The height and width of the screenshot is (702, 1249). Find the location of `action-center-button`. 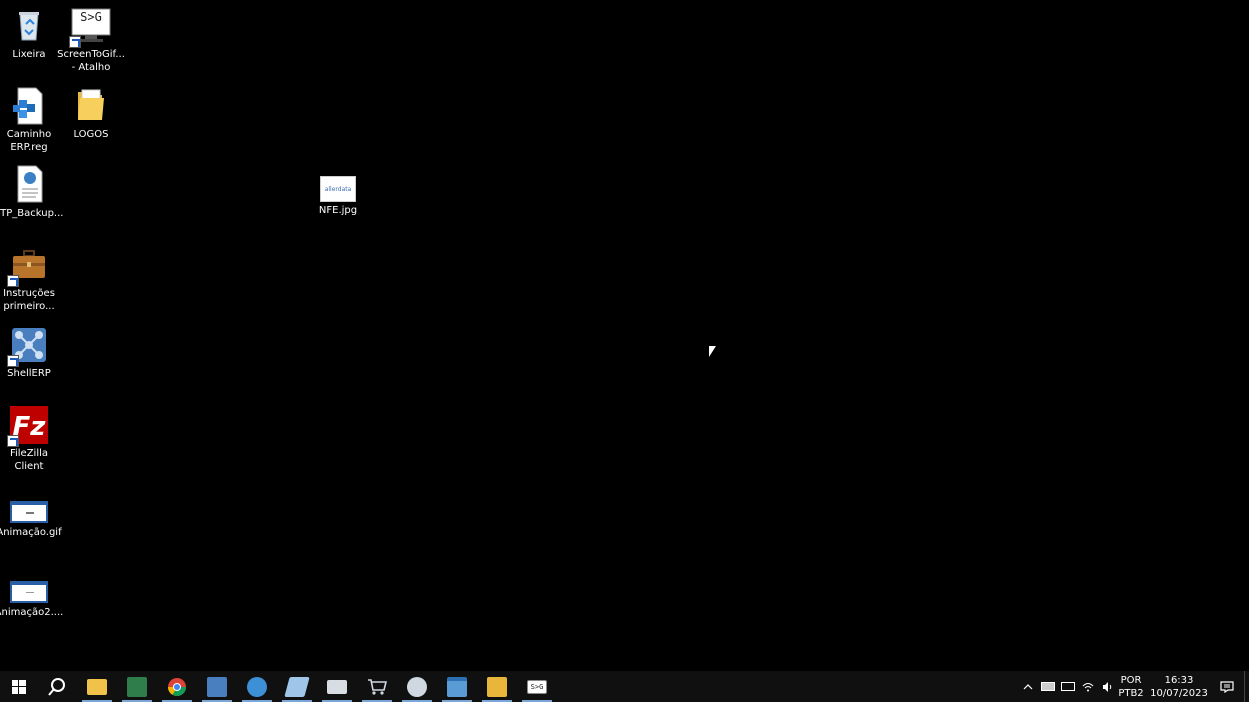

action-center-button is located at coordinates (1227, 686).